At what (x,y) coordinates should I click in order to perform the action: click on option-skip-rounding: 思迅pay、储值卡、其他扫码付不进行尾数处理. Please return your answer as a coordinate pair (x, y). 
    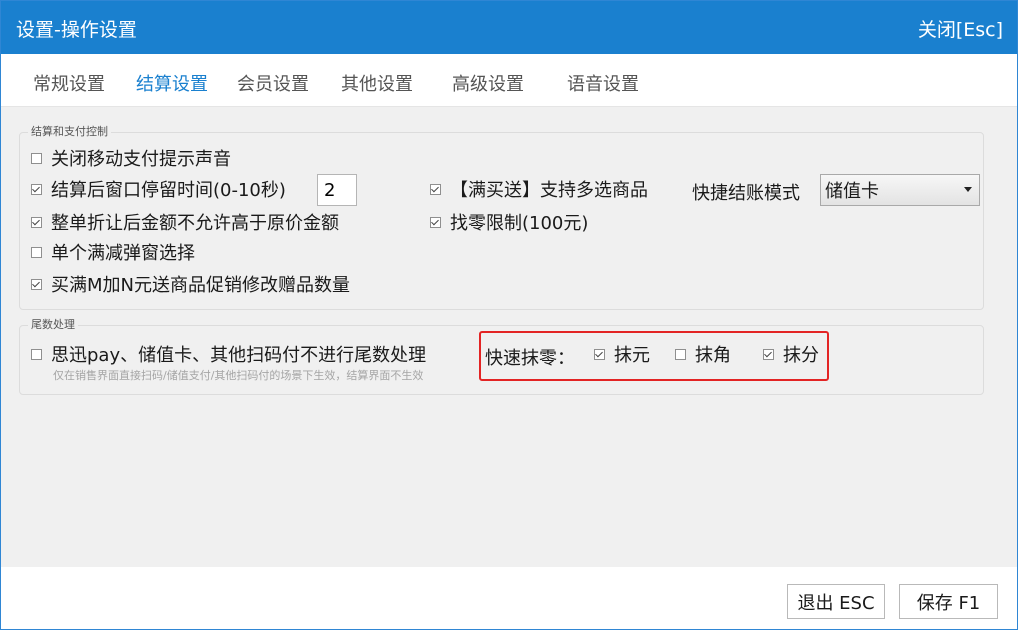
    Looking at the image, I should click on (228, 354).